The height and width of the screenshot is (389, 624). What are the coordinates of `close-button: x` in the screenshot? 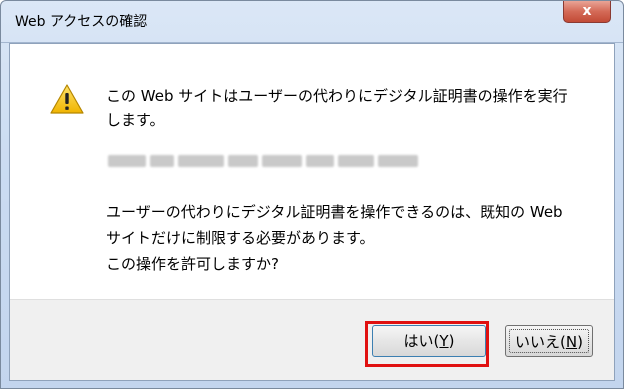 It's located at (587, 12).